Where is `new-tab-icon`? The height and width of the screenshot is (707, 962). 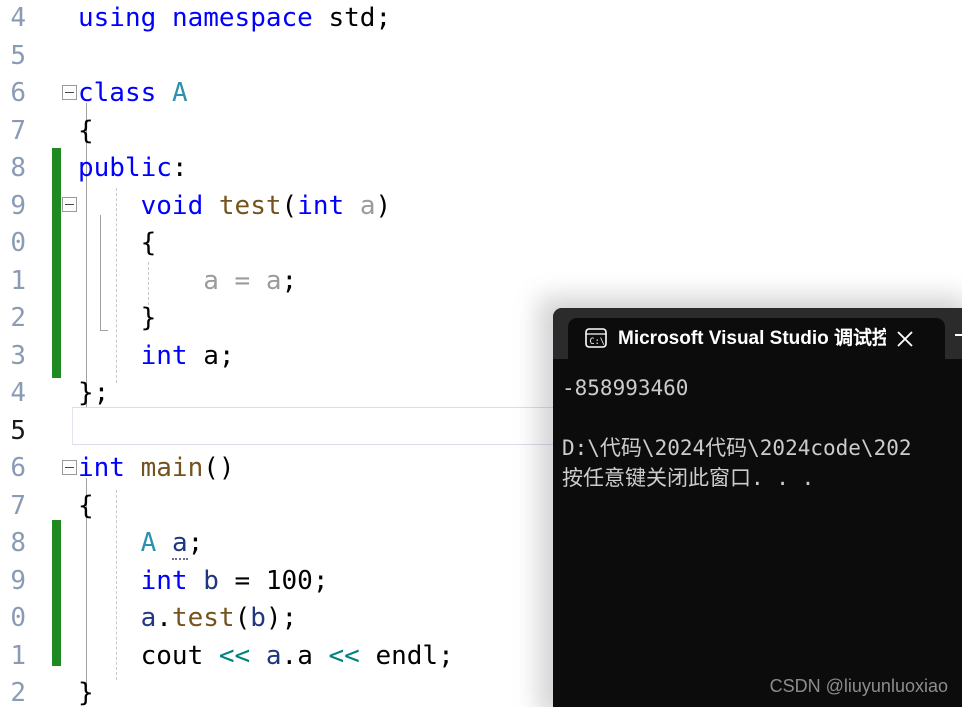 new-tab-icon is located at coordinates (956, 335).